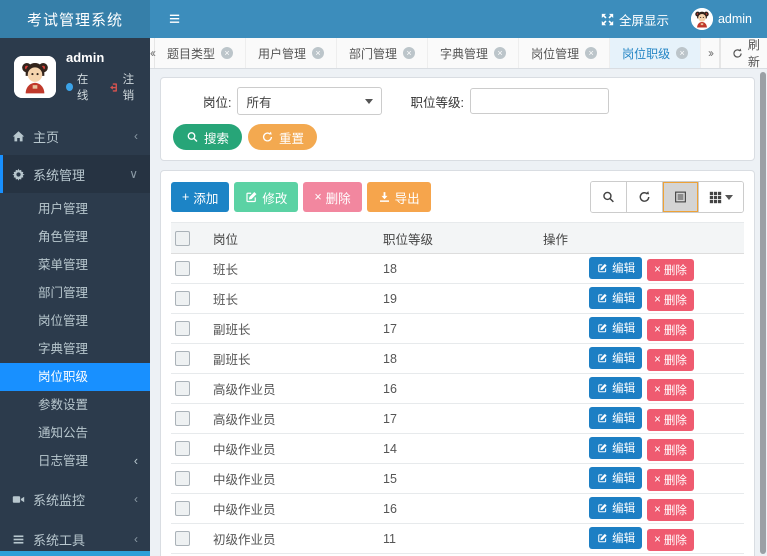 The width and height of the screenshot is (767, 556). What do you see at coordinates (208, 137) in the screenshot?
I see `search-button: 搜索` at bounding box center [208, 137].